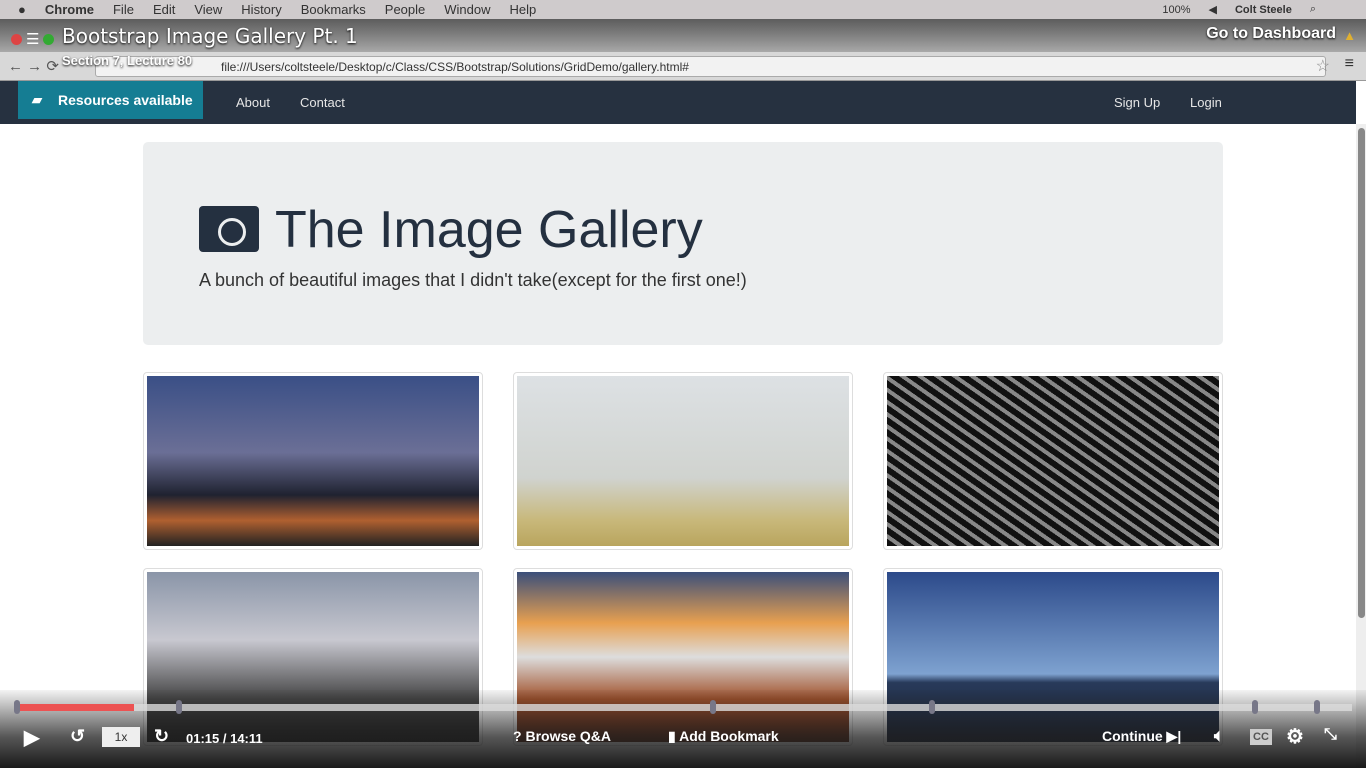  I want to click on lecture-title: Bootstrap Image Gallery Pt. 1, so click(210, 36).